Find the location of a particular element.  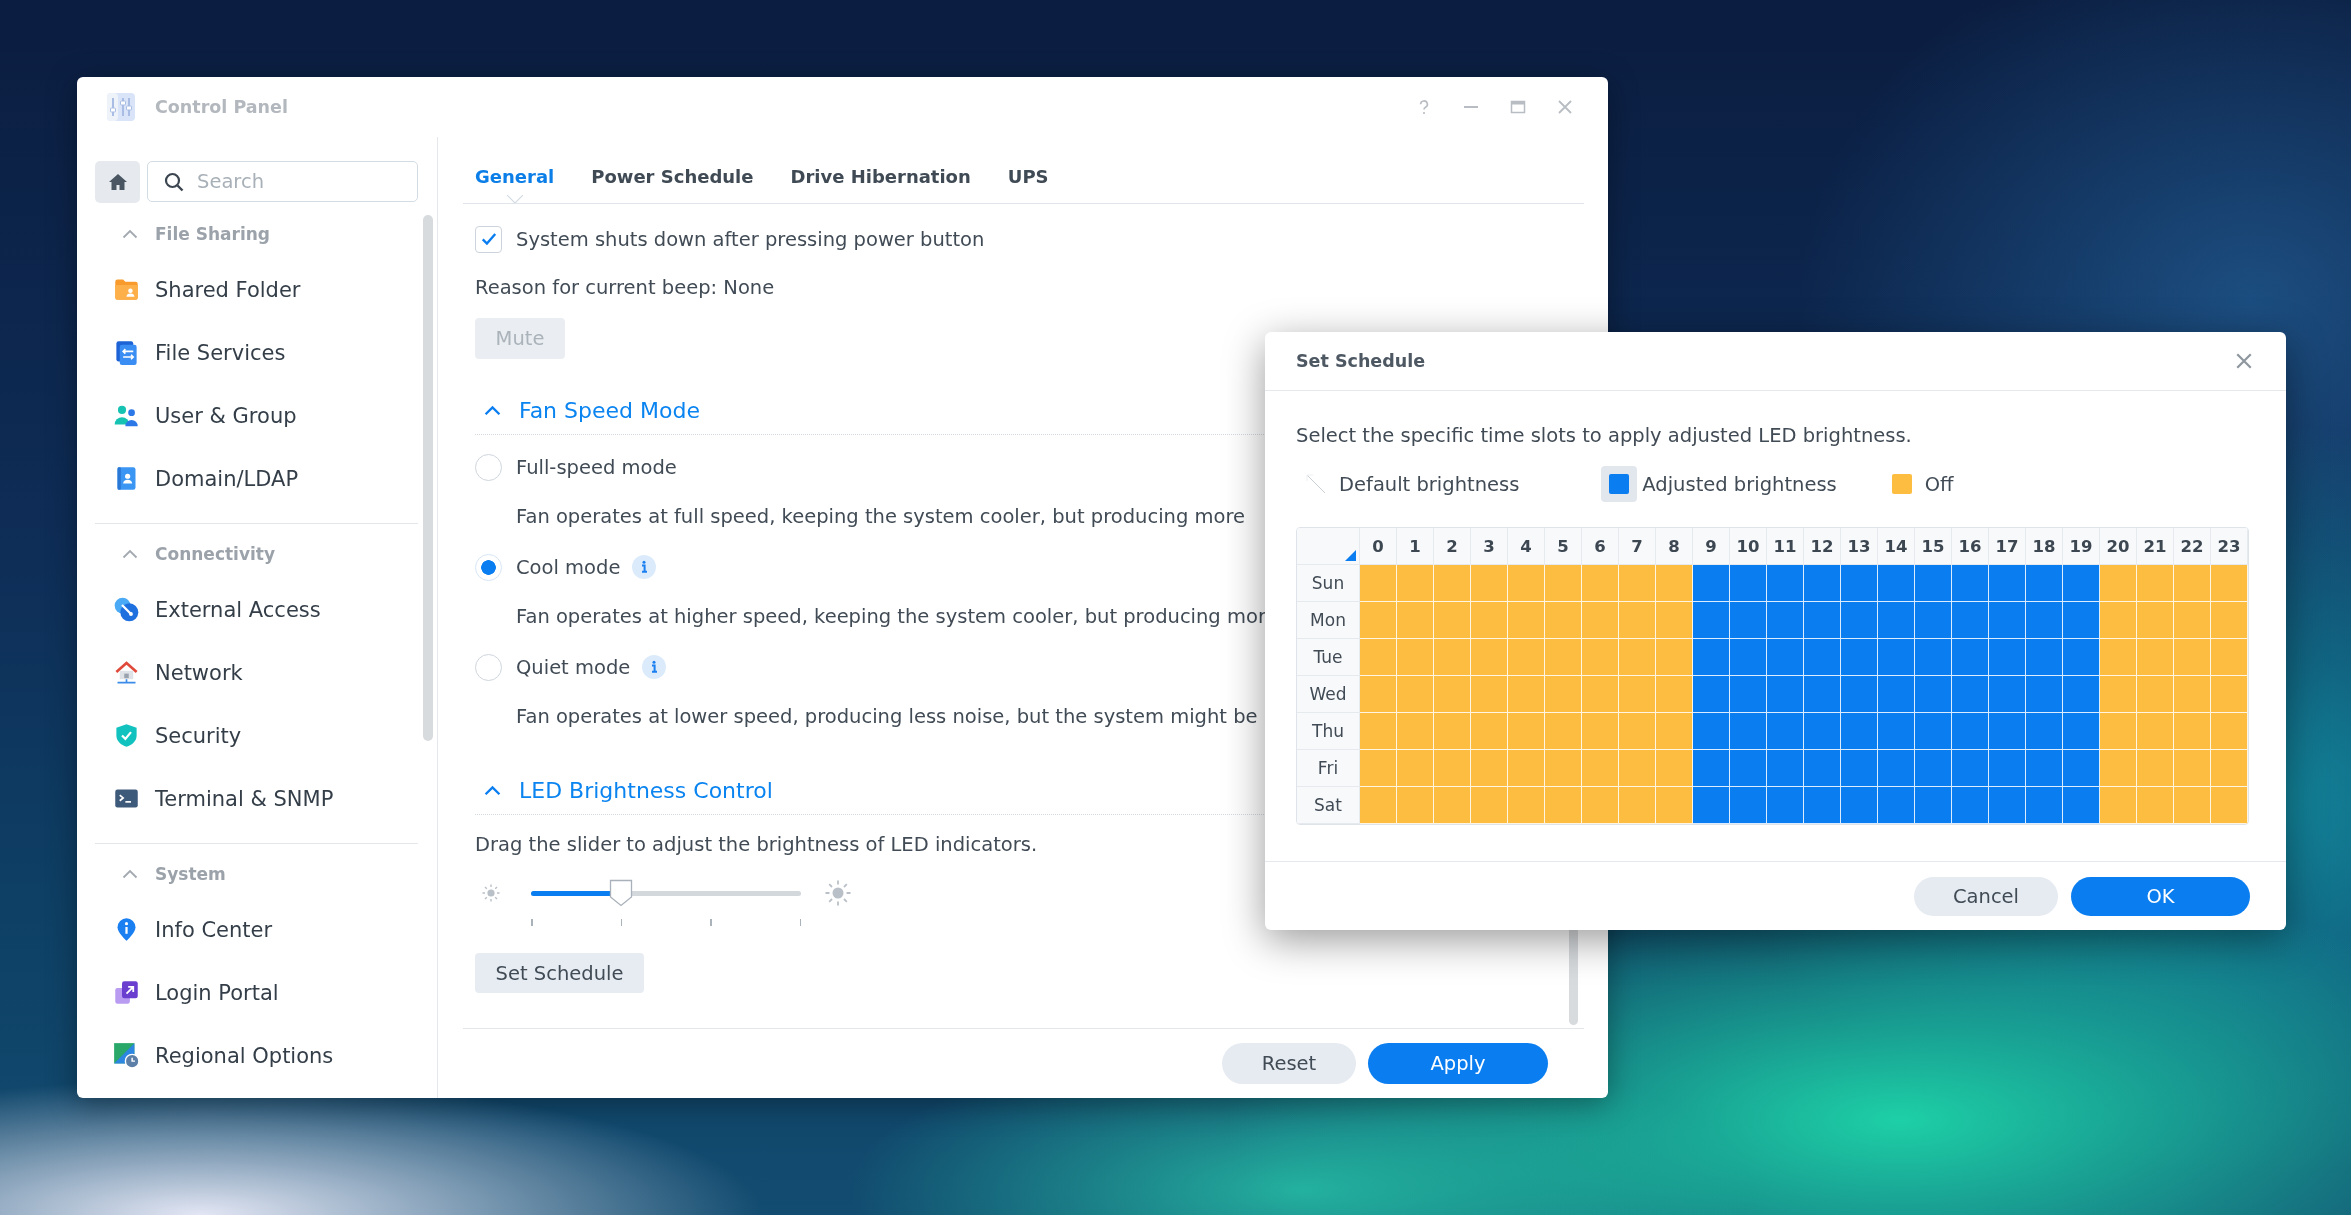

section-header: LED Brightness Control is located at coordinates (624, 790).